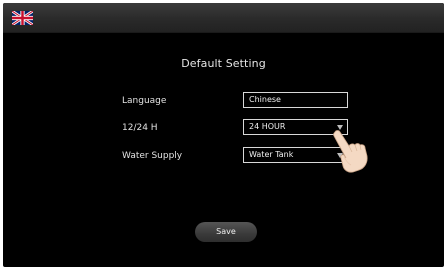 Image resolution: width=447 pixels, height=270 pixels. Describe the element at coordinates (350, 151) in the screenshot. I see `pointing-hand-icon` at that location.